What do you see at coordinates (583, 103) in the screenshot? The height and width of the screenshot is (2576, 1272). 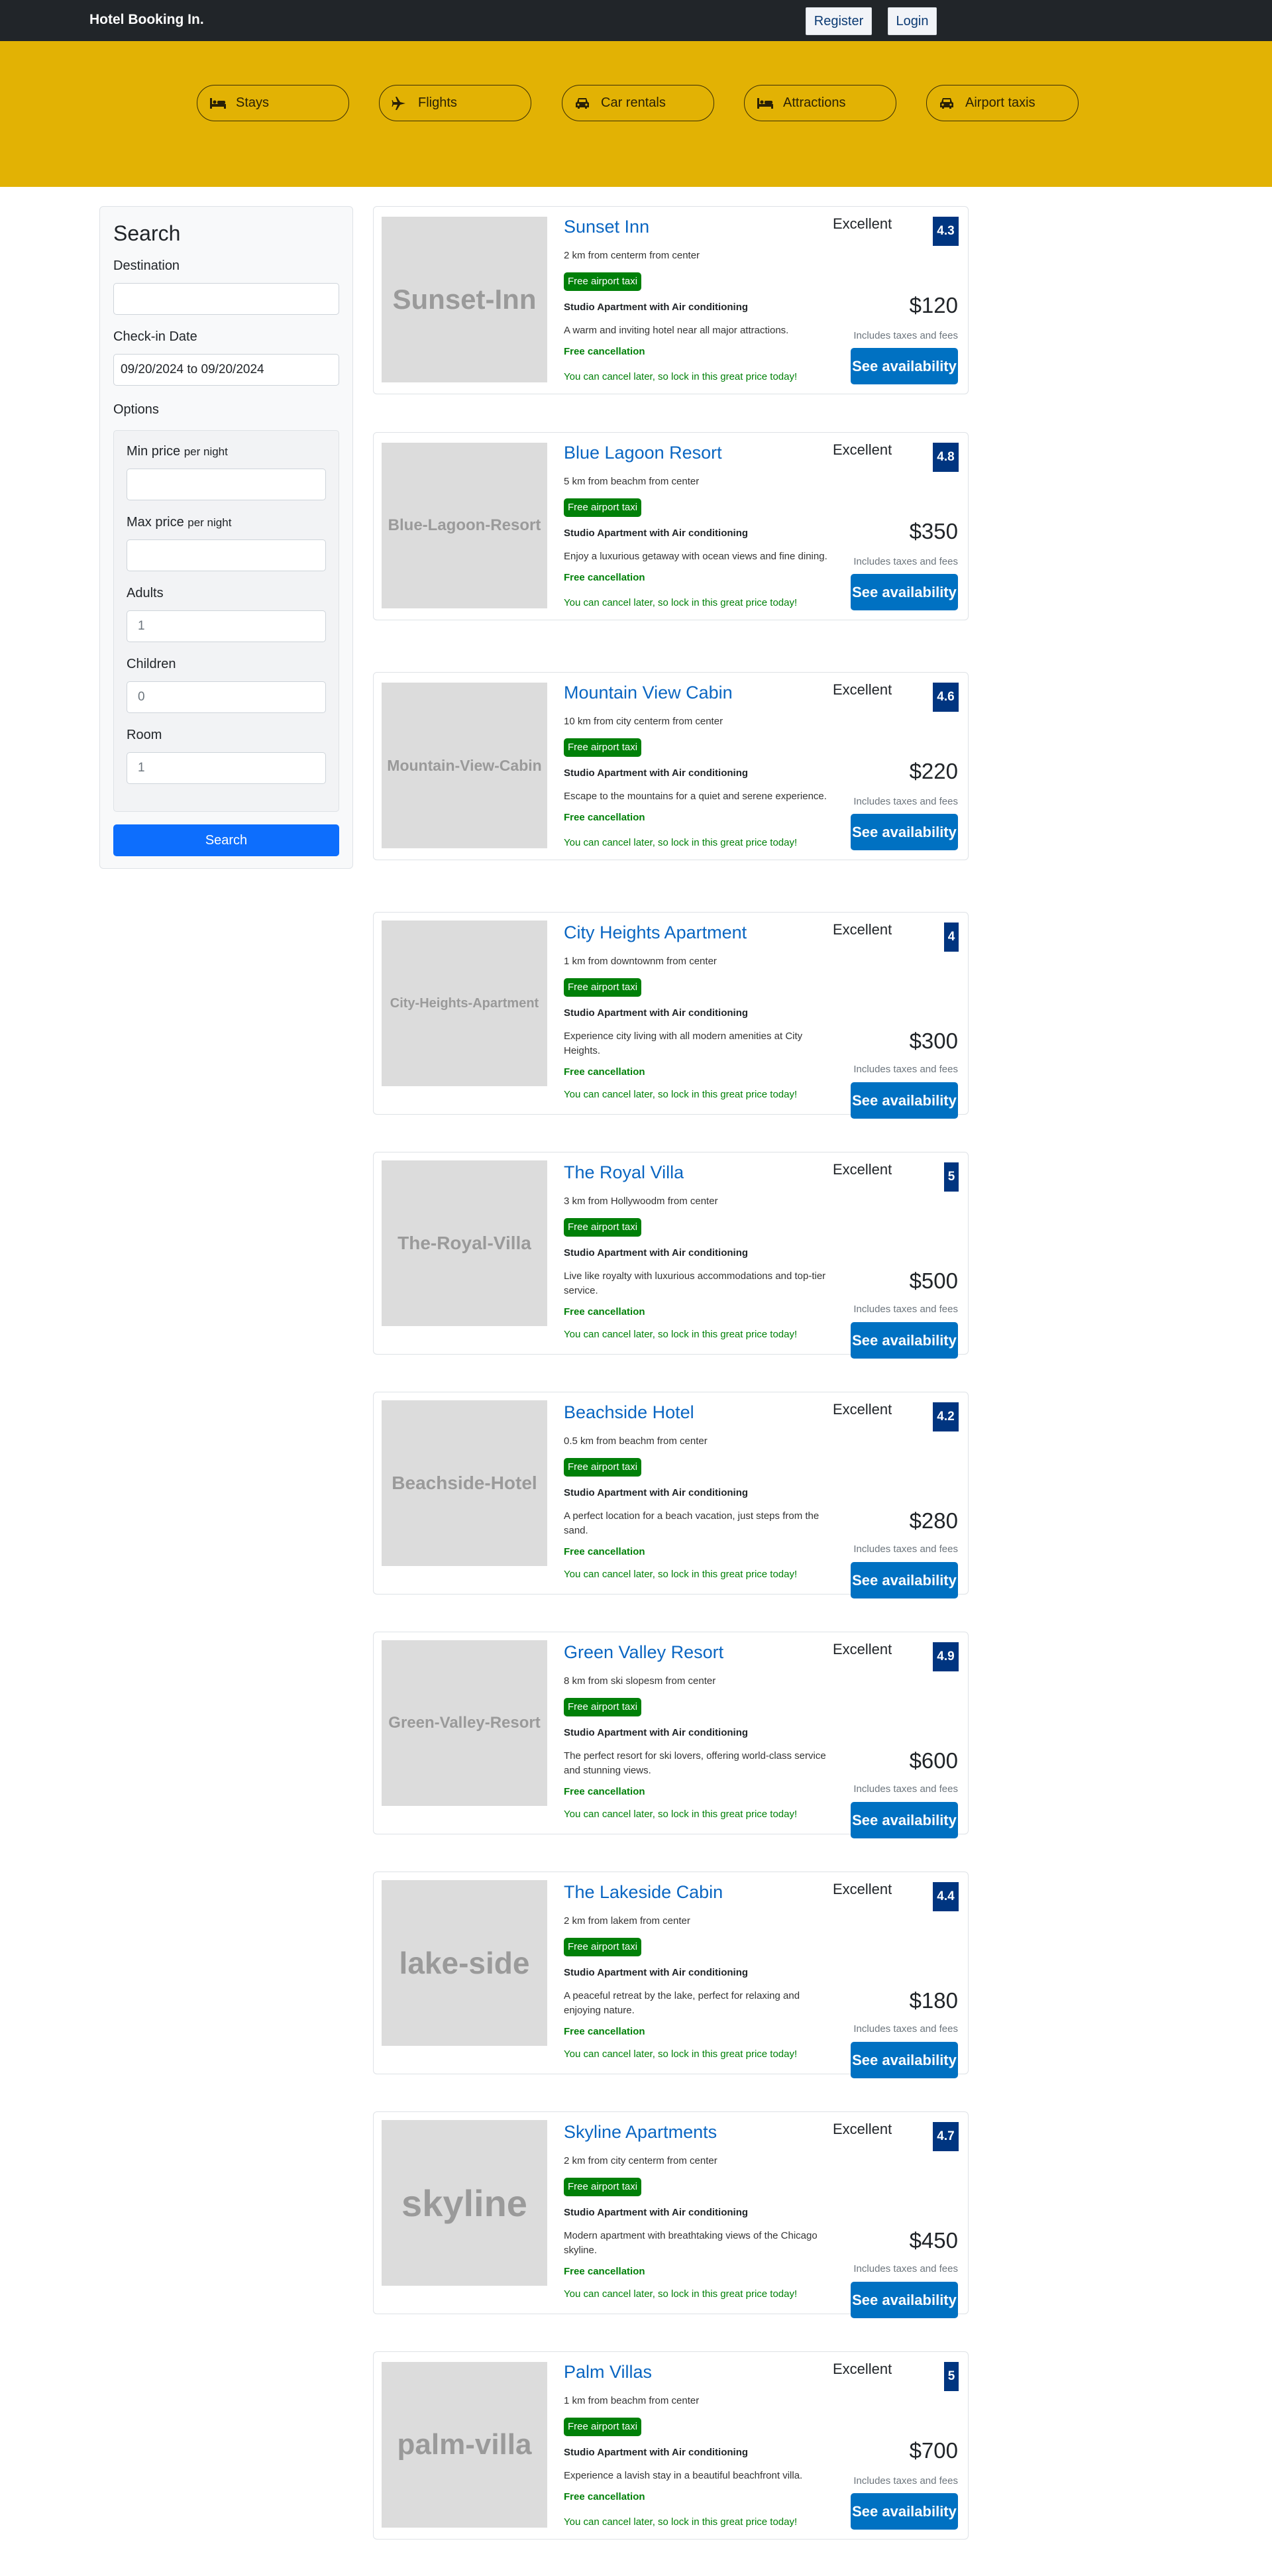 I see `car-icon` at bounding box center [583, 103].